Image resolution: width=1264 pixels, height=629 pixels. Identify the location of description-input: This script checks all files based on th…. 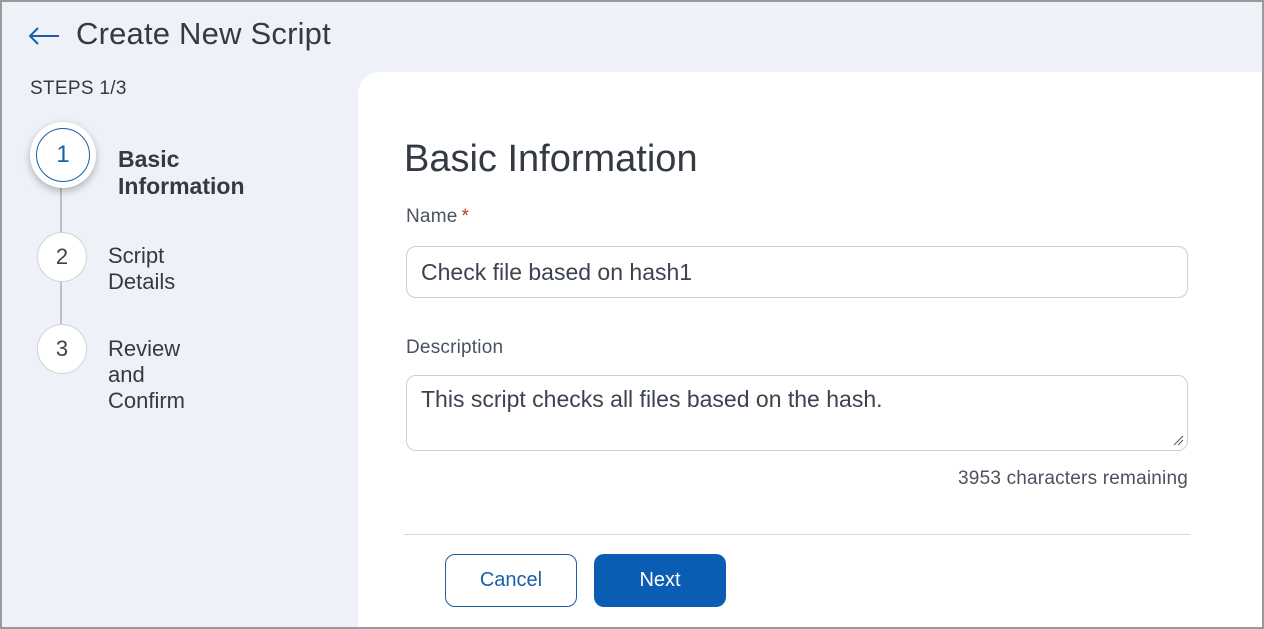
(797, 413).